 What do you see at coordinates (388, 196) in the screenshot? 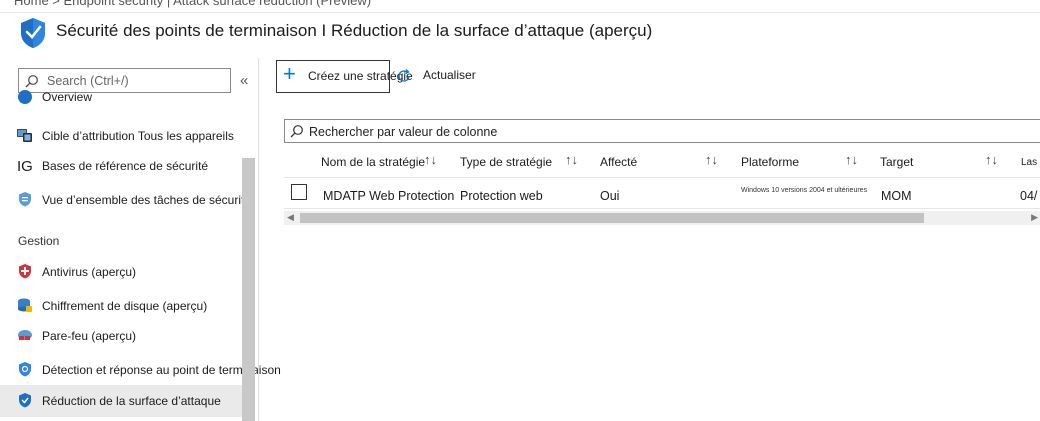
I see `cell-policy-name: MDATP Web Protection` at bounding box center [388, 196].